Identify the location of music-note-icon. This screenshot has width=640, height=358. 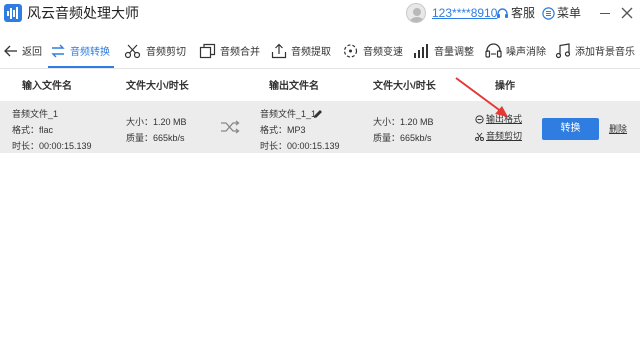
(563, 50).